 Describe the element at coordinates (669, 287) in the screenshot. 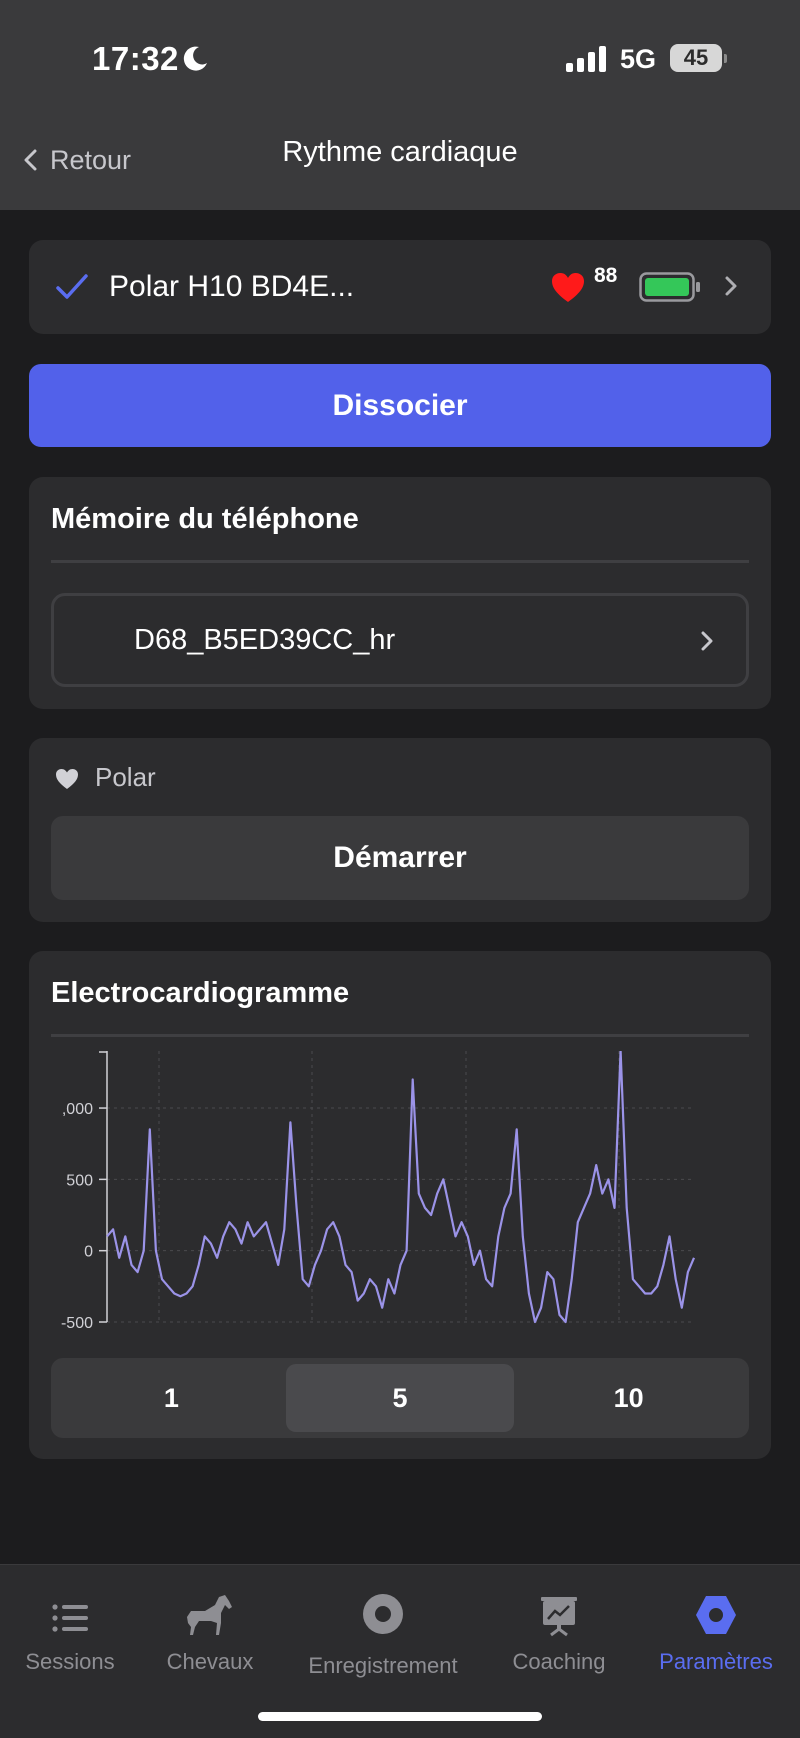

I see `battery-icon` at that location.